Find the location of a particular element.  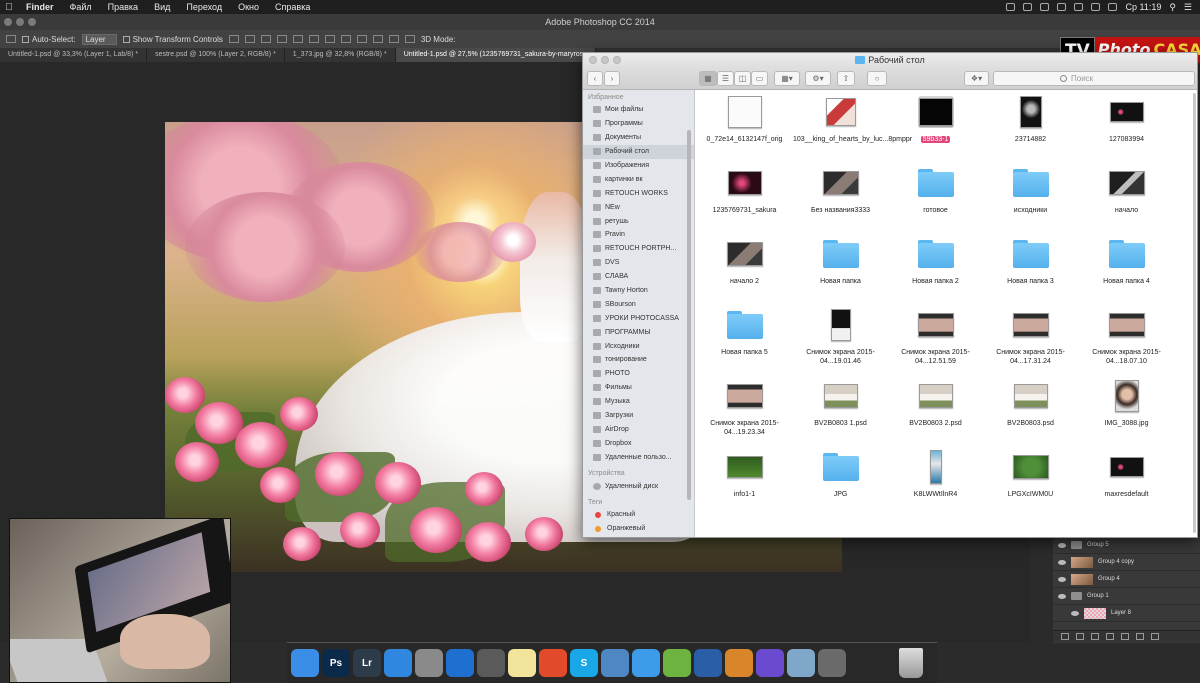

file-item: Снимок экрана 2015-04...19.01.46 is located at coordinates (840, 338).